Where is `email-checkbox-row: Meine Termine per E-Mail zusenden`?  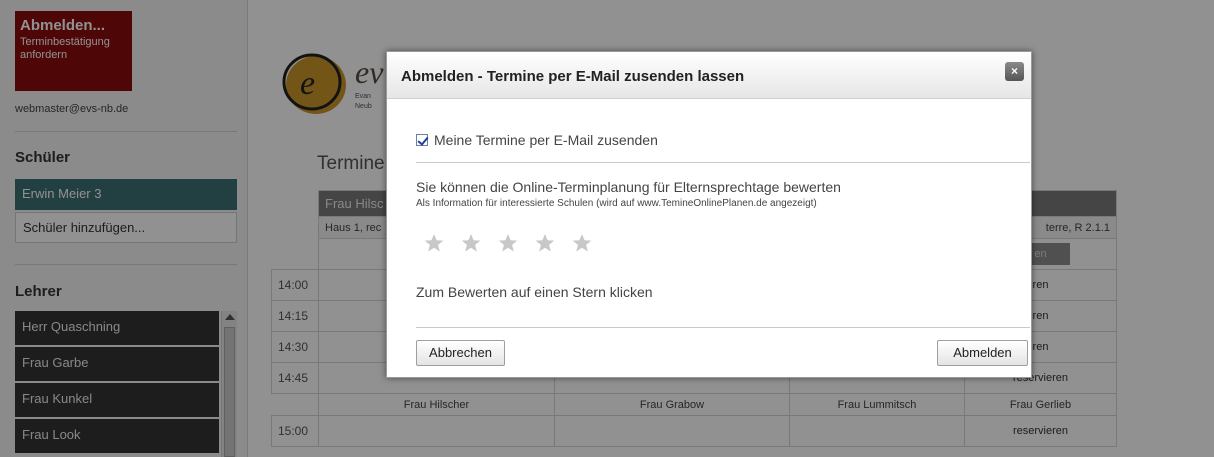 email-checkbox-row: Meine Termine per E-Mail zusenden is located at coordinates (537, 140).